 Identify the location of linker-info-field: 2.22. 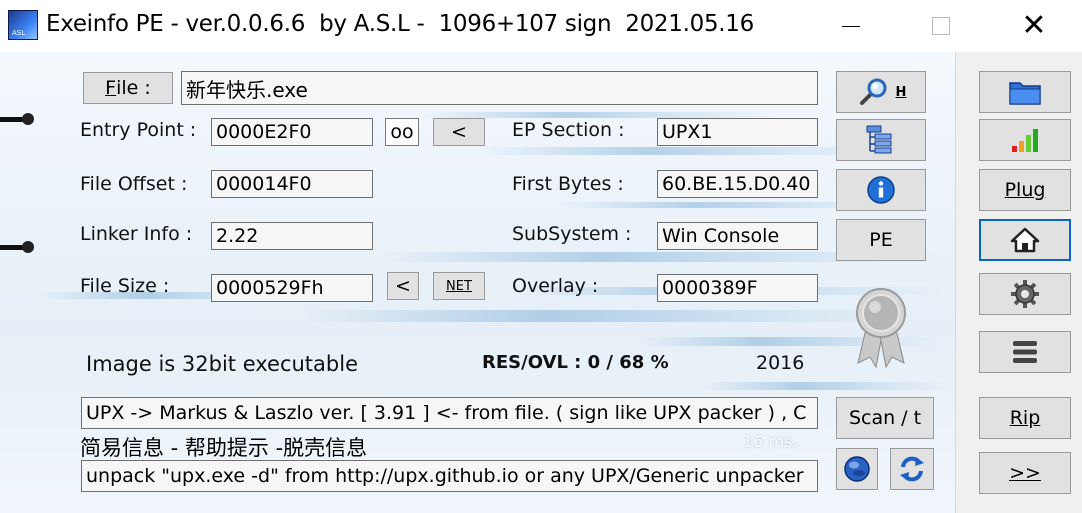
(292, 236).